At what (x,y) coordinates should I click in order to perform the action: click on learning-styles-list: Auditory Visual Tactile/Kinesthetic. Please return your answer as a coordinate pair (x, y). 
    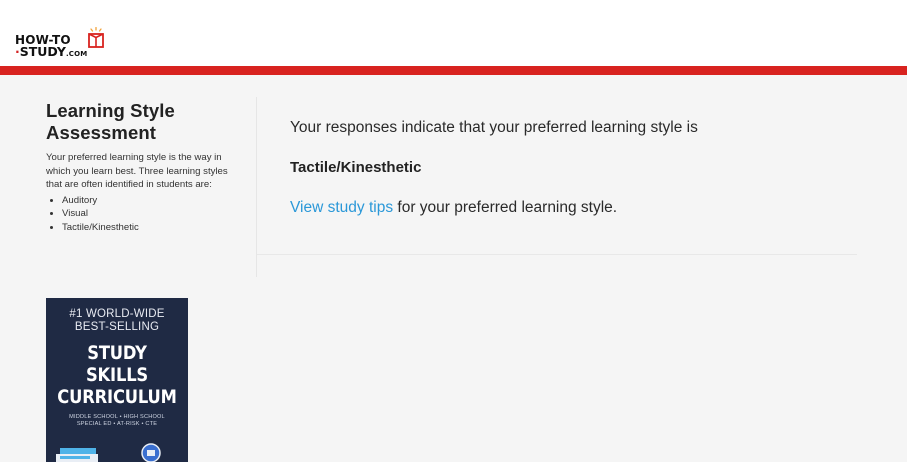
    Looking at the image, I should click on (146, 214).